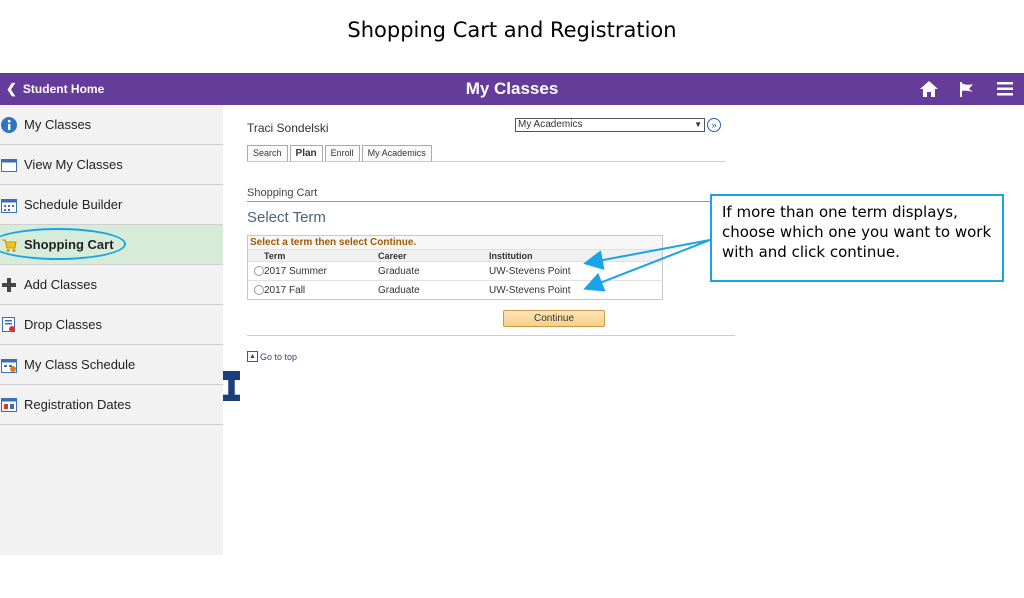 The height and width of the screenshot is (598, 1024). I want to click on column-header-career: Career, so click(392, 255).